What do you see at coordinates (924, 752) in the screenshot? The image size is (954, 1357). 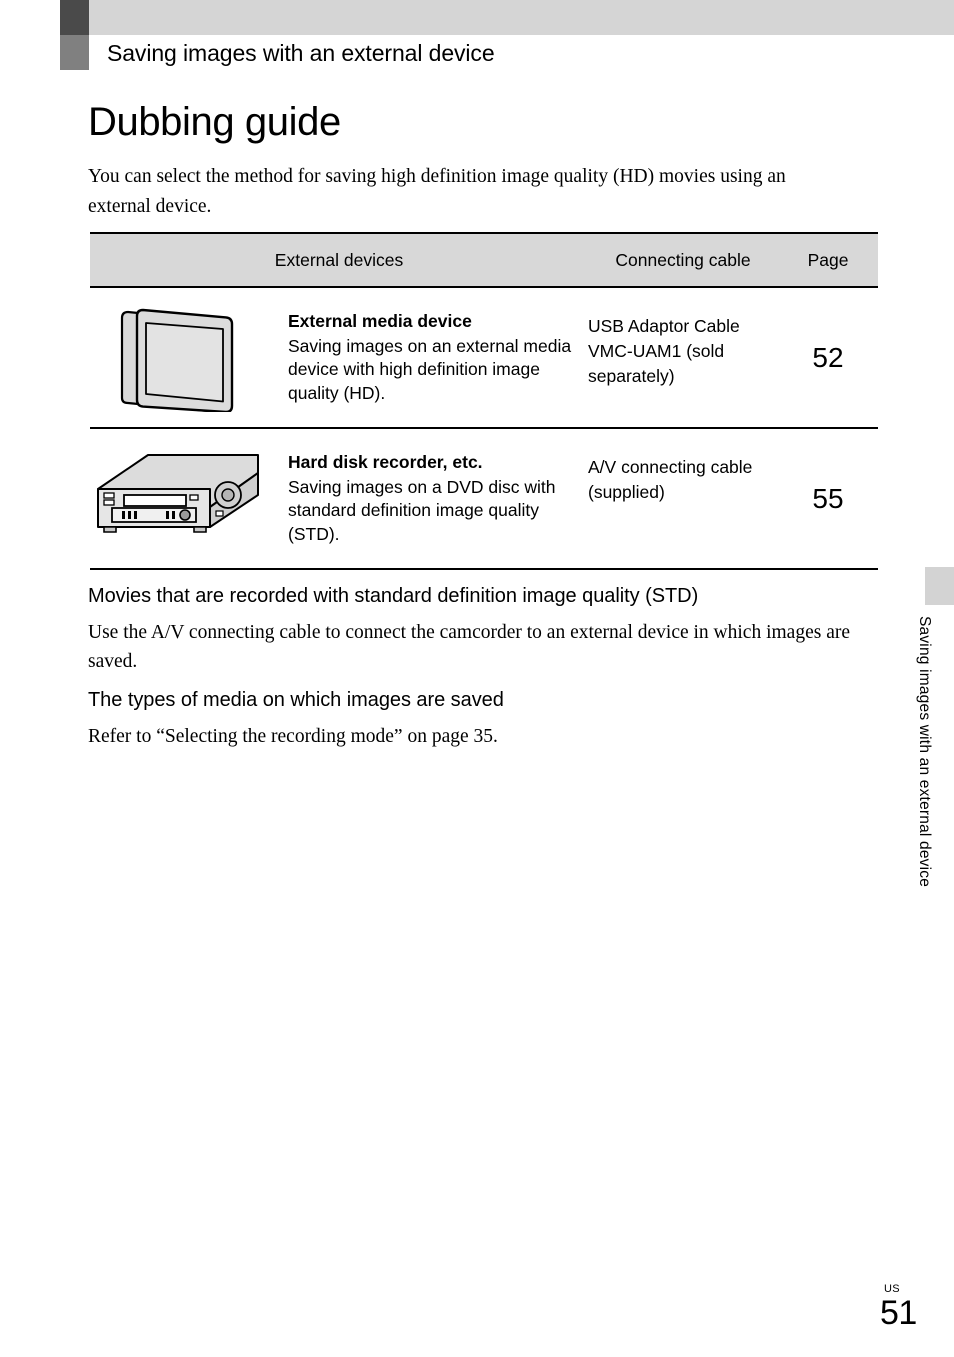 I see `side-tab-label: Saving images with an external device` at bounding box center [924, 752].